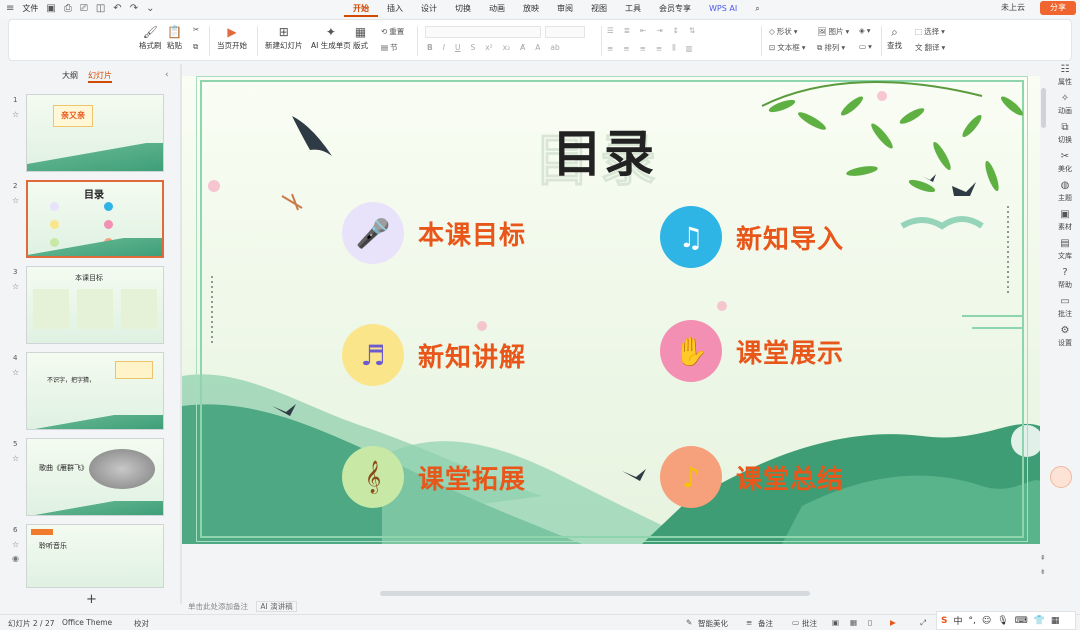 The height and width of the screenshot is (630, 1080). I want to click on slide-thumbnail: 本课目标, so click(95, 305).